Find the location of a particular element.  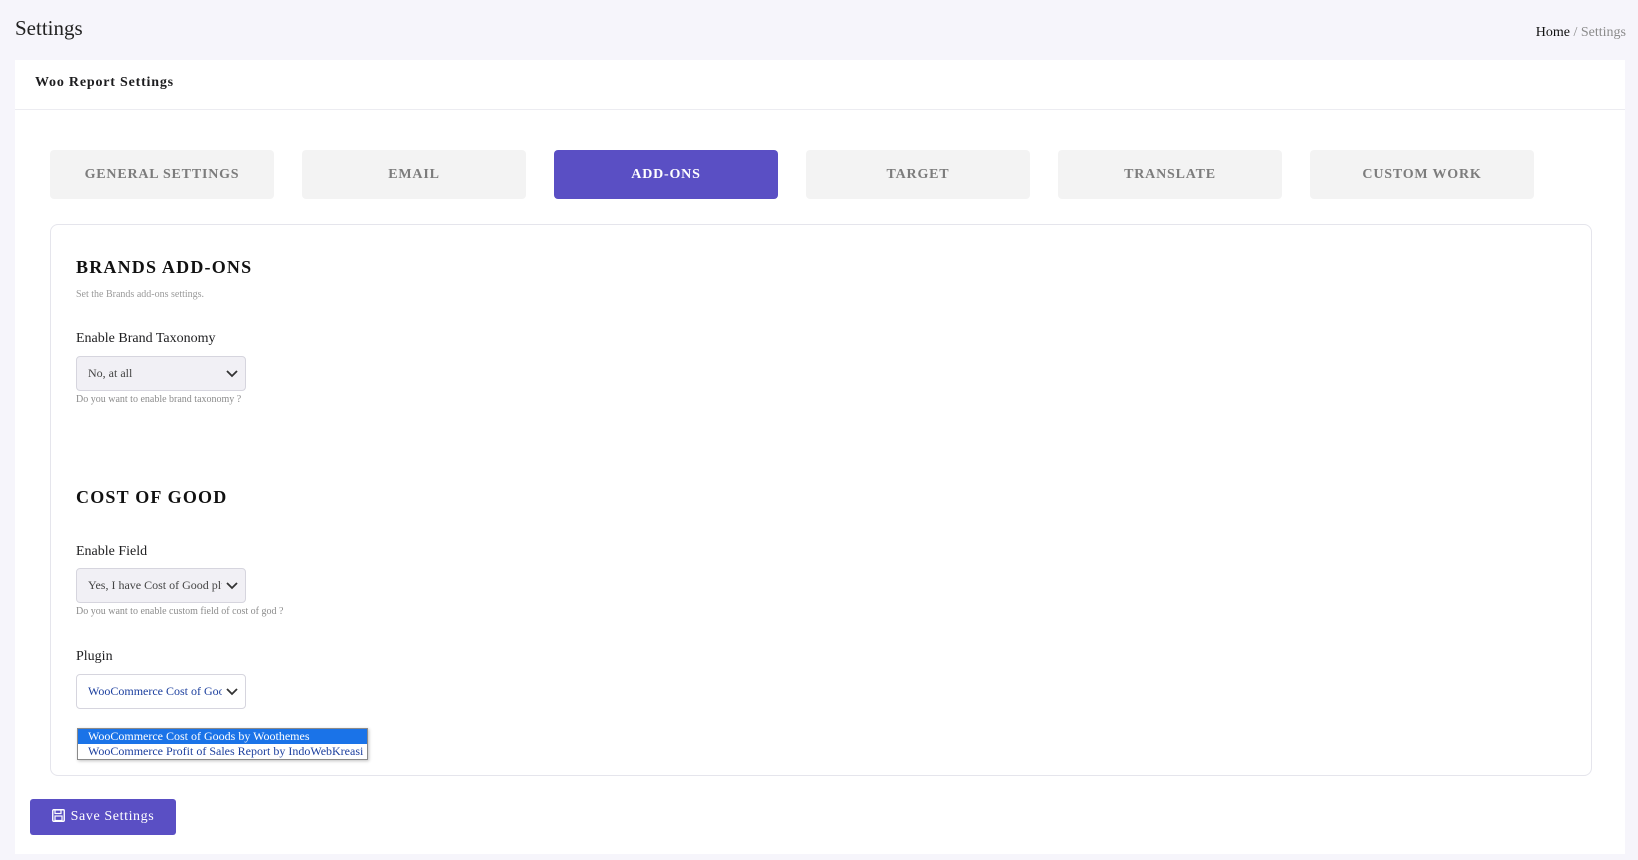

brand-taxonomy-help: Do you want to enable brand taxonomy ? is located at coordinates (159, 399).